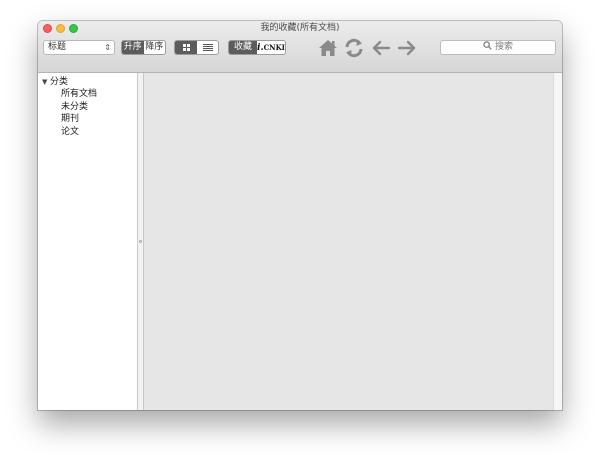 The image size is (600, 464). Describe the element at coordinates (69, 132) in the screenshot. I see `tree-item-theses: 论文` at that location.